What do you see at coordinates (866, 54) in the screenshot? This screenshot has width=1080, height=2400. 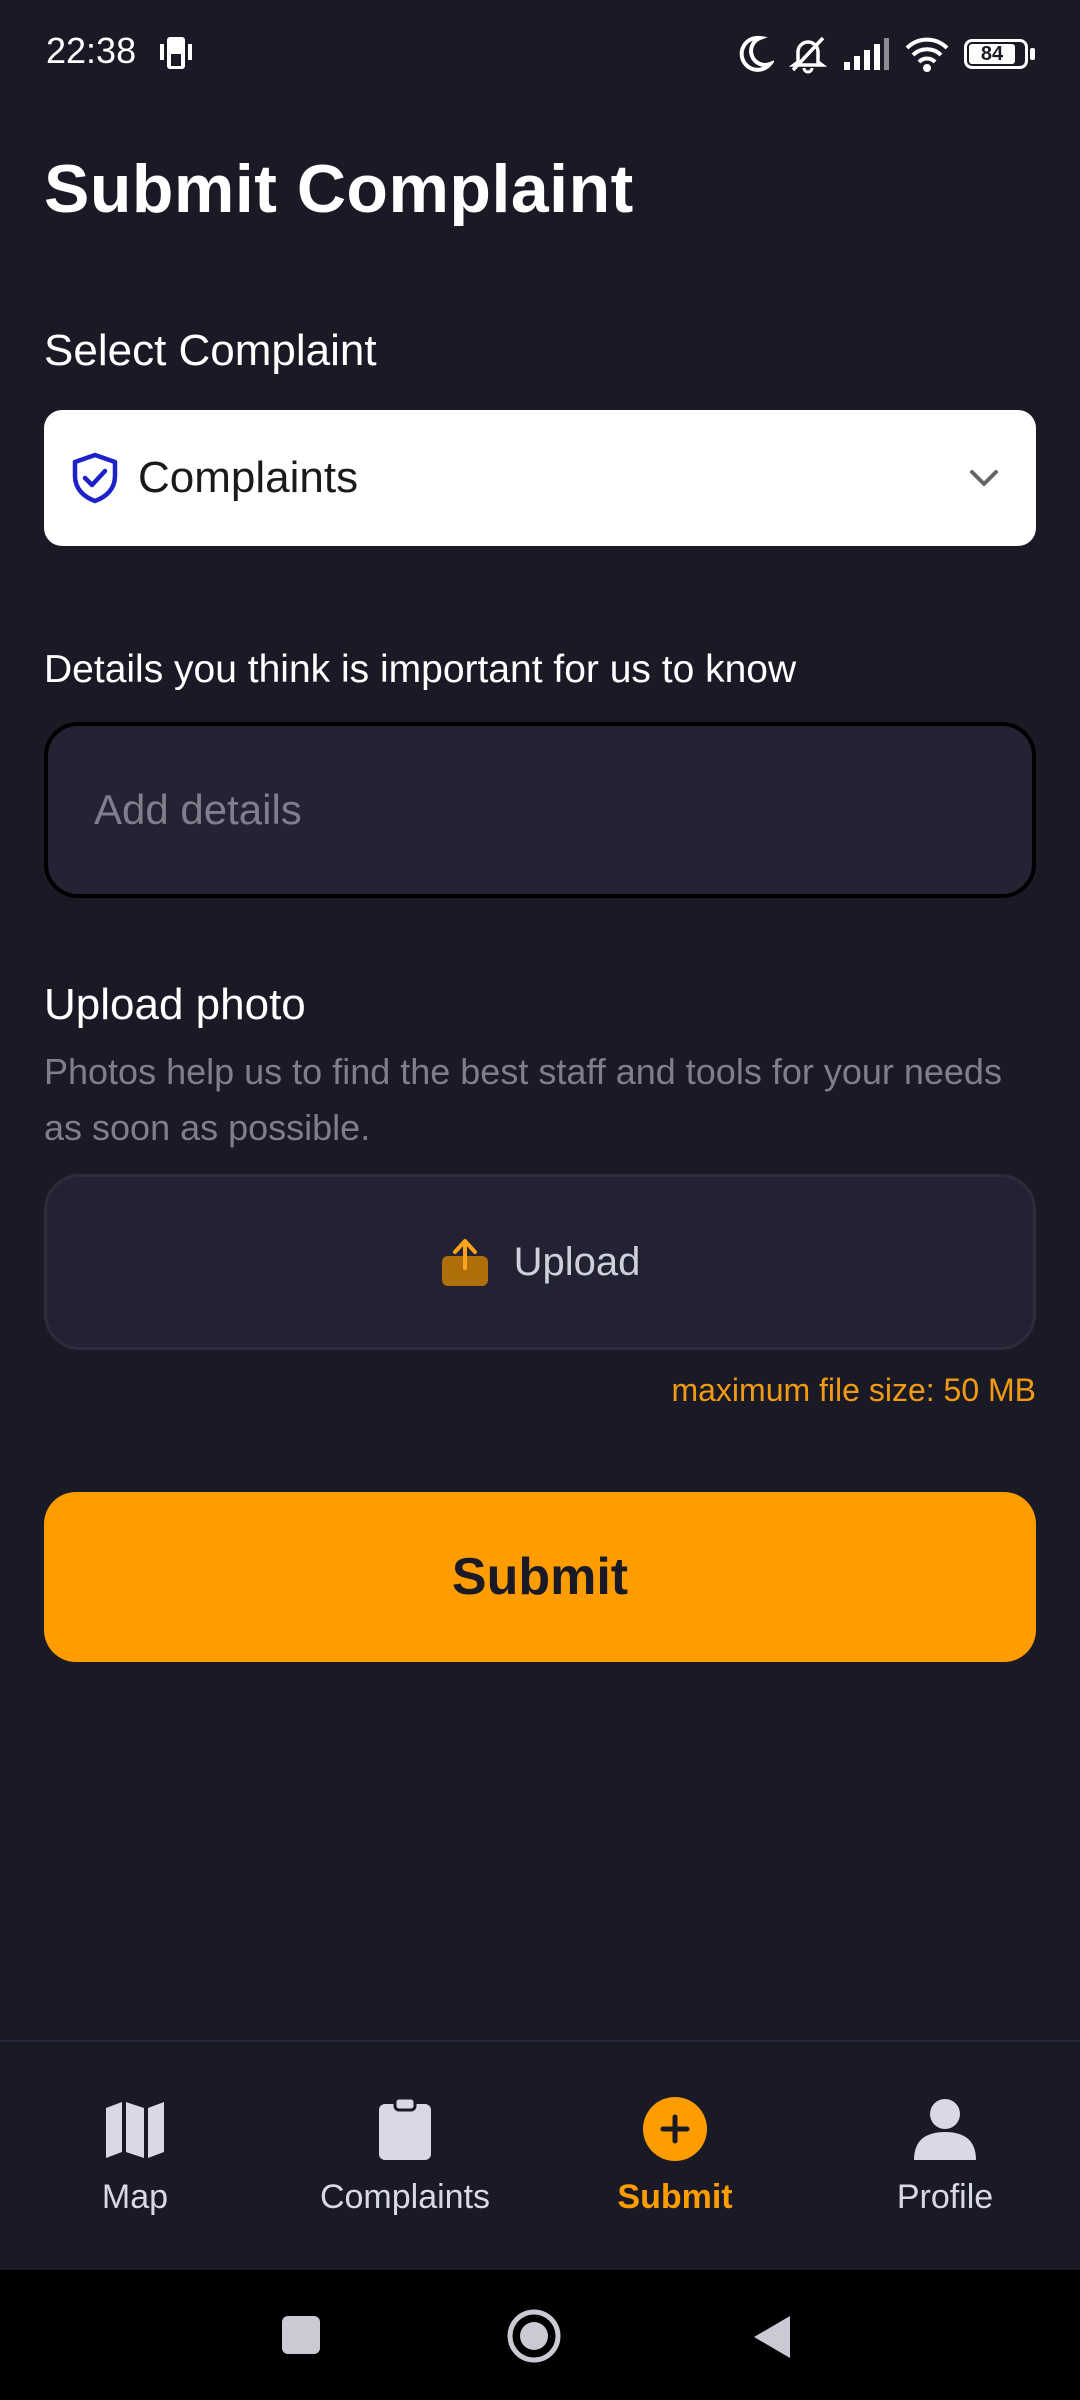 I see `signal-icon` at bounding box center [866, 54].